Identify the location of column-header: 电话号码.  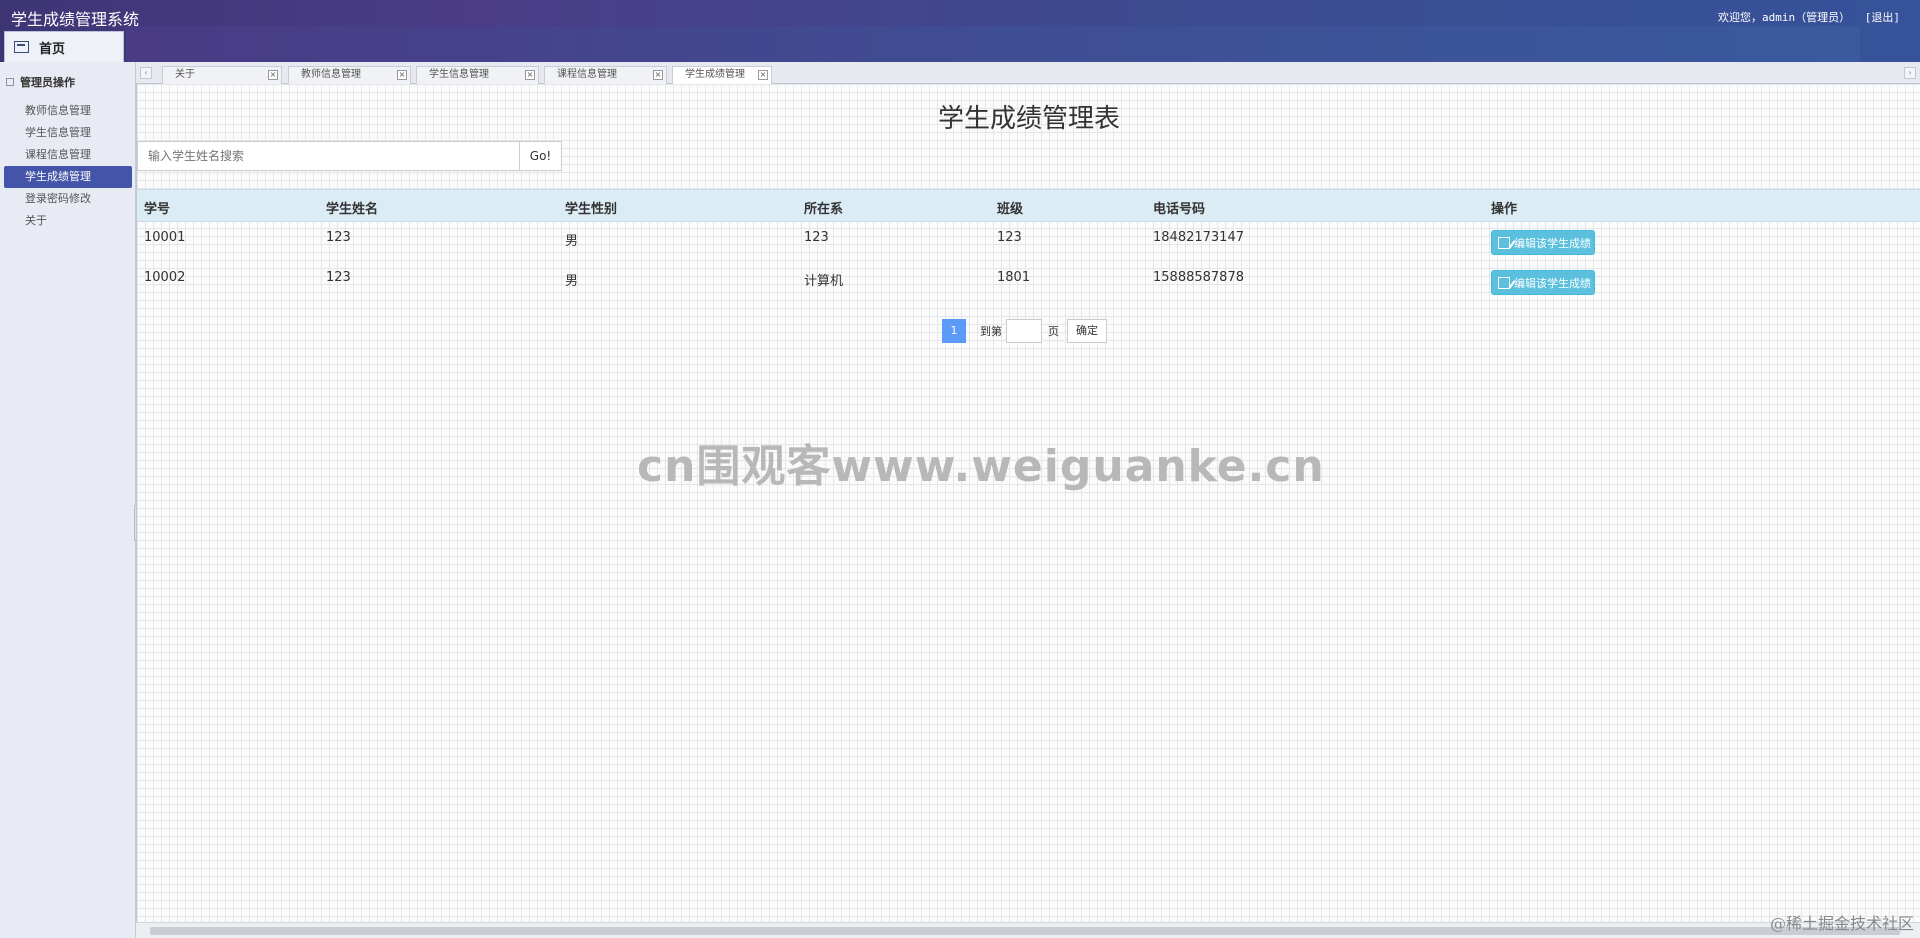
(1179, 209).